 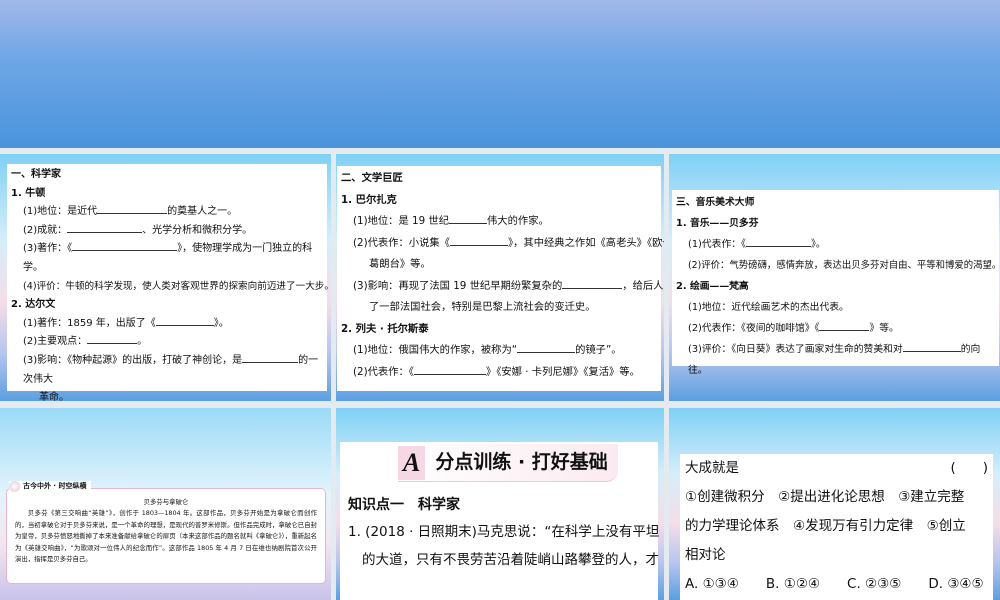 I want to click on line: (3)著作：《 》，使物理学成为一门独立的科学。, so click(x=167, y=258).